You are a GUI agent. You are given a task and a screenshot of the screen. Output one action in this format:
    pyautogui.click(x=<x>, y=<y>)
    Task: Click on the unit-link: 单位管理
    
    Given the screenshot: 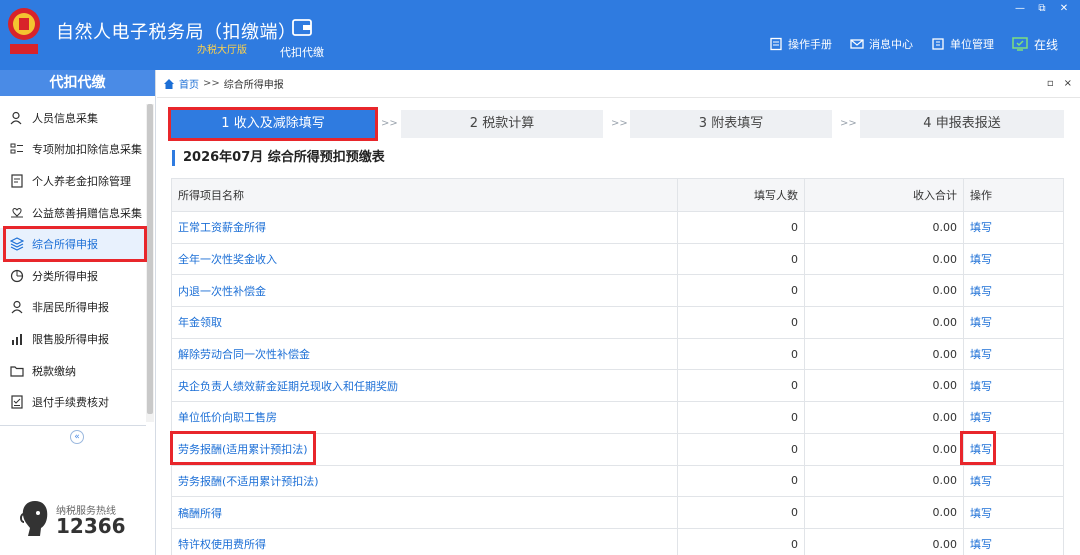 What is the action you would take?
    pyautogui.click(x=962, y=44)
    